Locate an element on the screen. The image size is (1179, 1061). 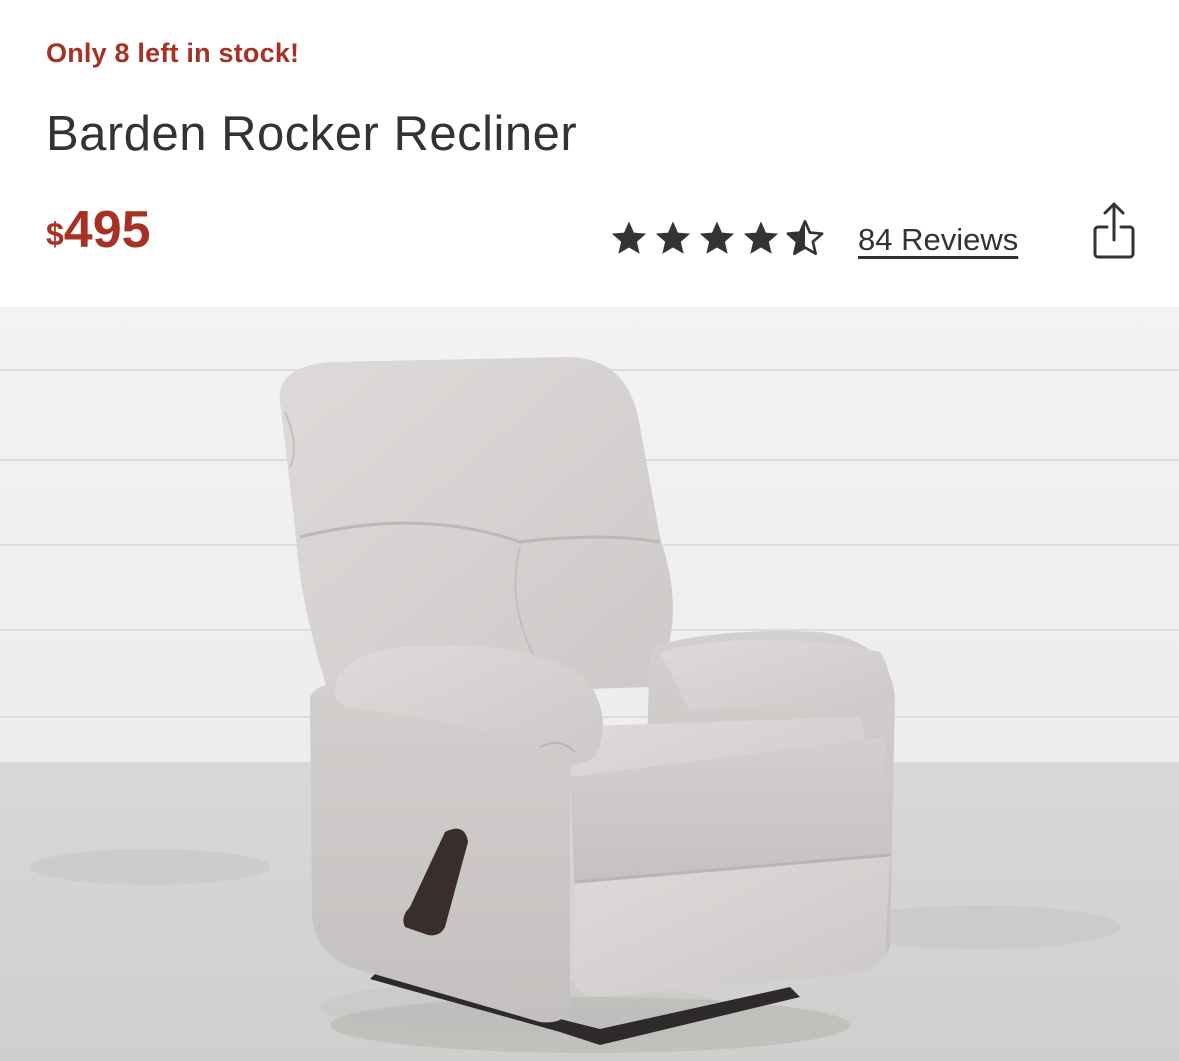
share-button is located at coordinates (1114, 230).